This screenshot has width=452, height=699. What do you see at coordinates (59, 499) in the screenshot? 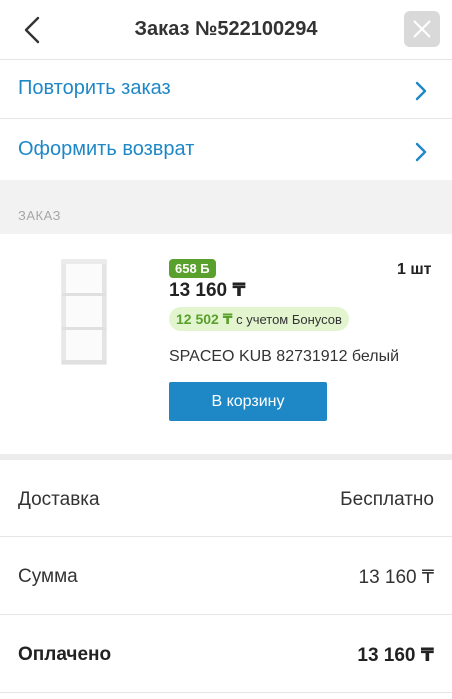
I see `delivery-label: Доставка` at bounding box center [59, 499].